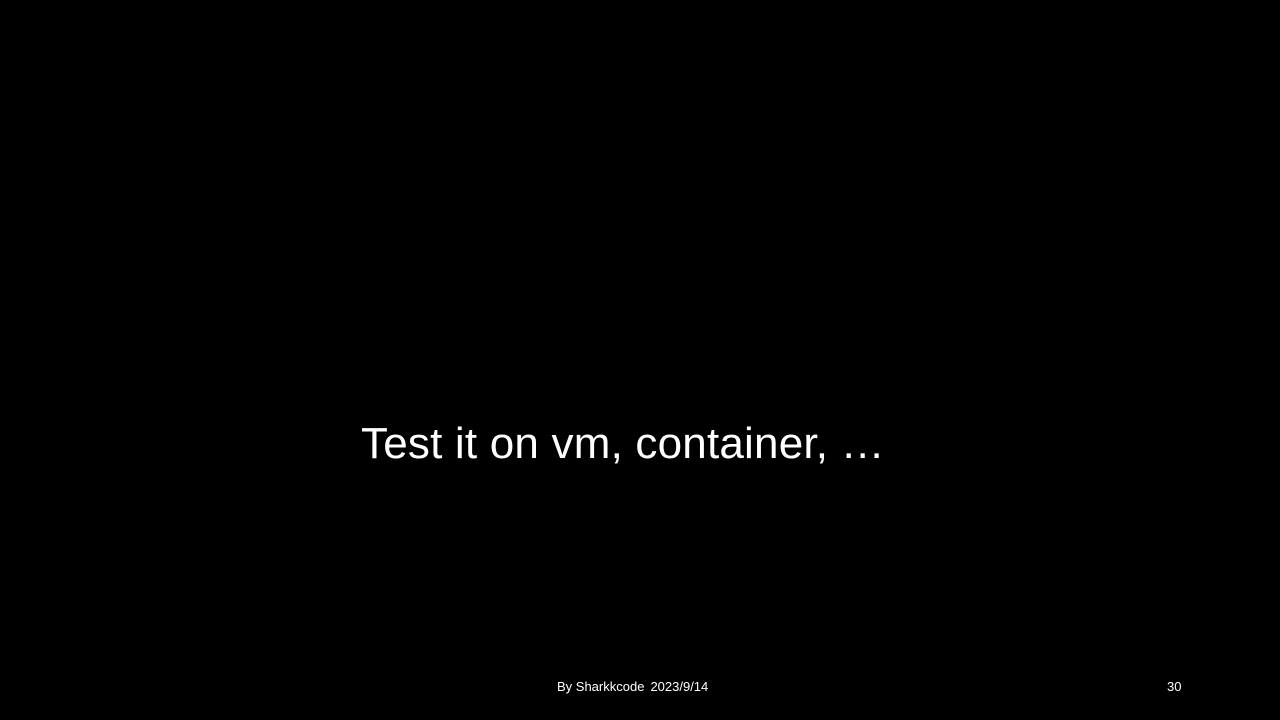 This screenshot has height=720, width=1280. What do you see at coordinates (1174, 686) in the screenshot?
I see `slide-number: 30` at bounding box center [1174, 686].